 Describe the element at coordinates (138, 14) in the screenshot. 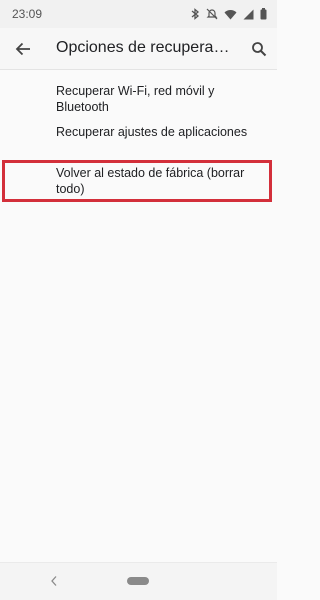

I see `status-bar: 23:09` at that location.